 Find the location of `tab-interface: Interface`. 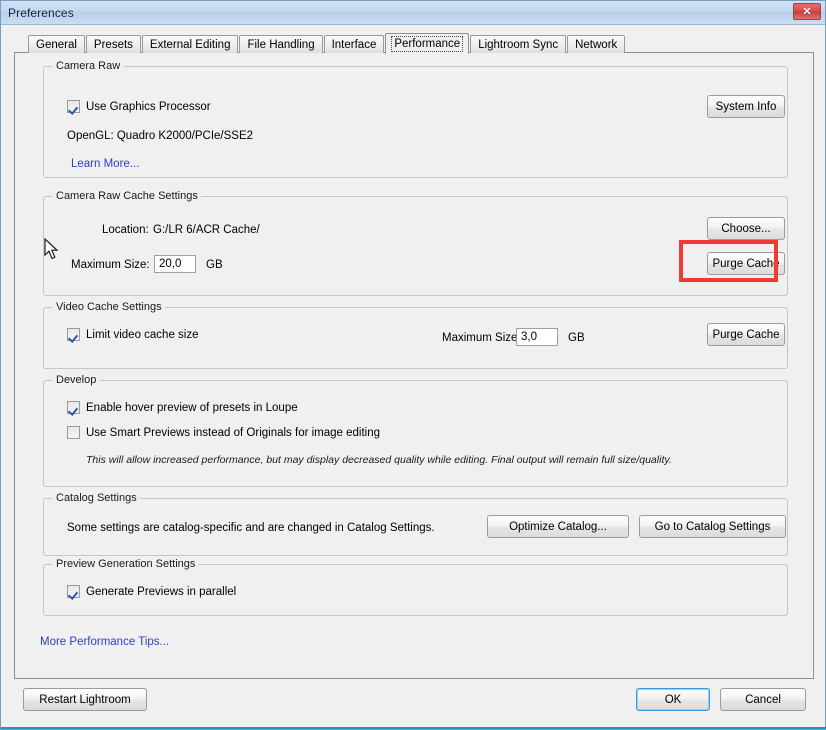

tab-interface: Interface is located at coordinates (354, 44).